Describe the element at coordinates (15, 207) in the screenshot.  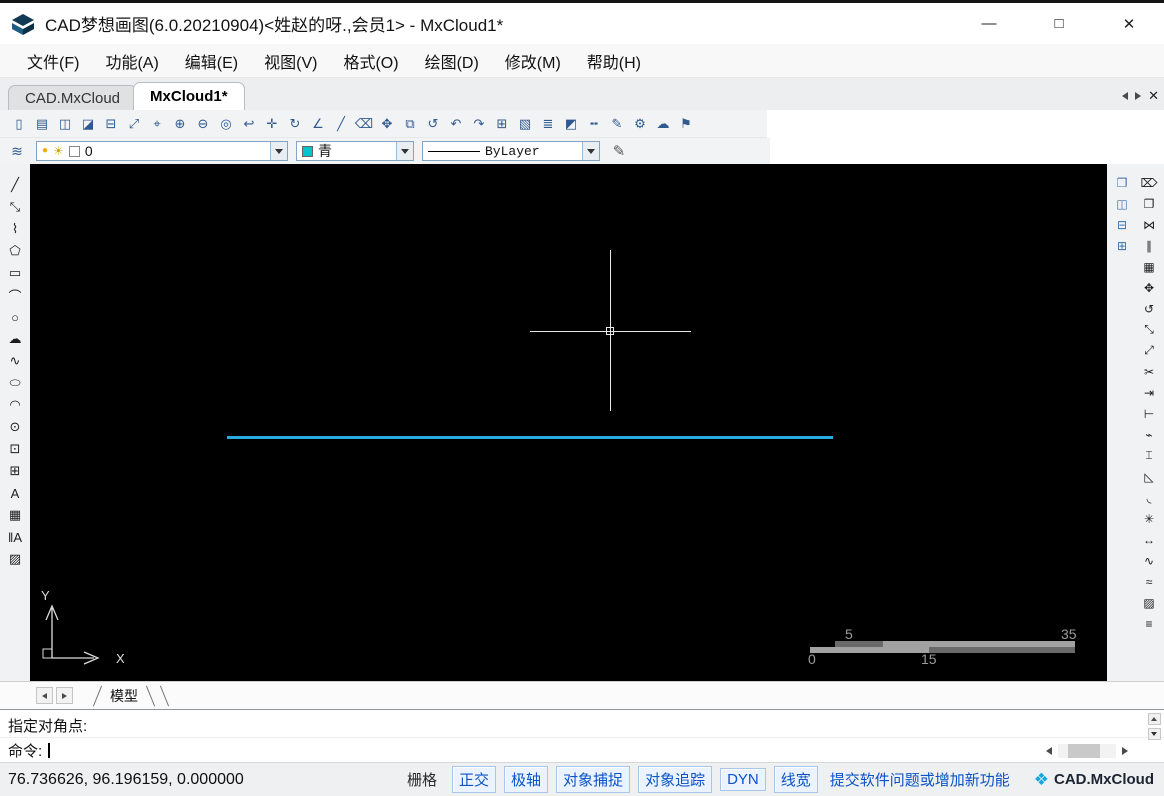
I see `construction-line-tool: ⤡` at that location.